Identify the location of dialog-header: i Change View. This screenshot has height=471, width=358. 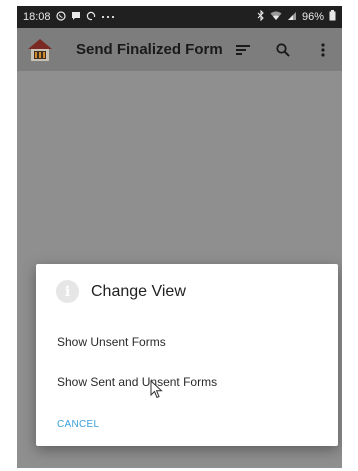
(121, 291).